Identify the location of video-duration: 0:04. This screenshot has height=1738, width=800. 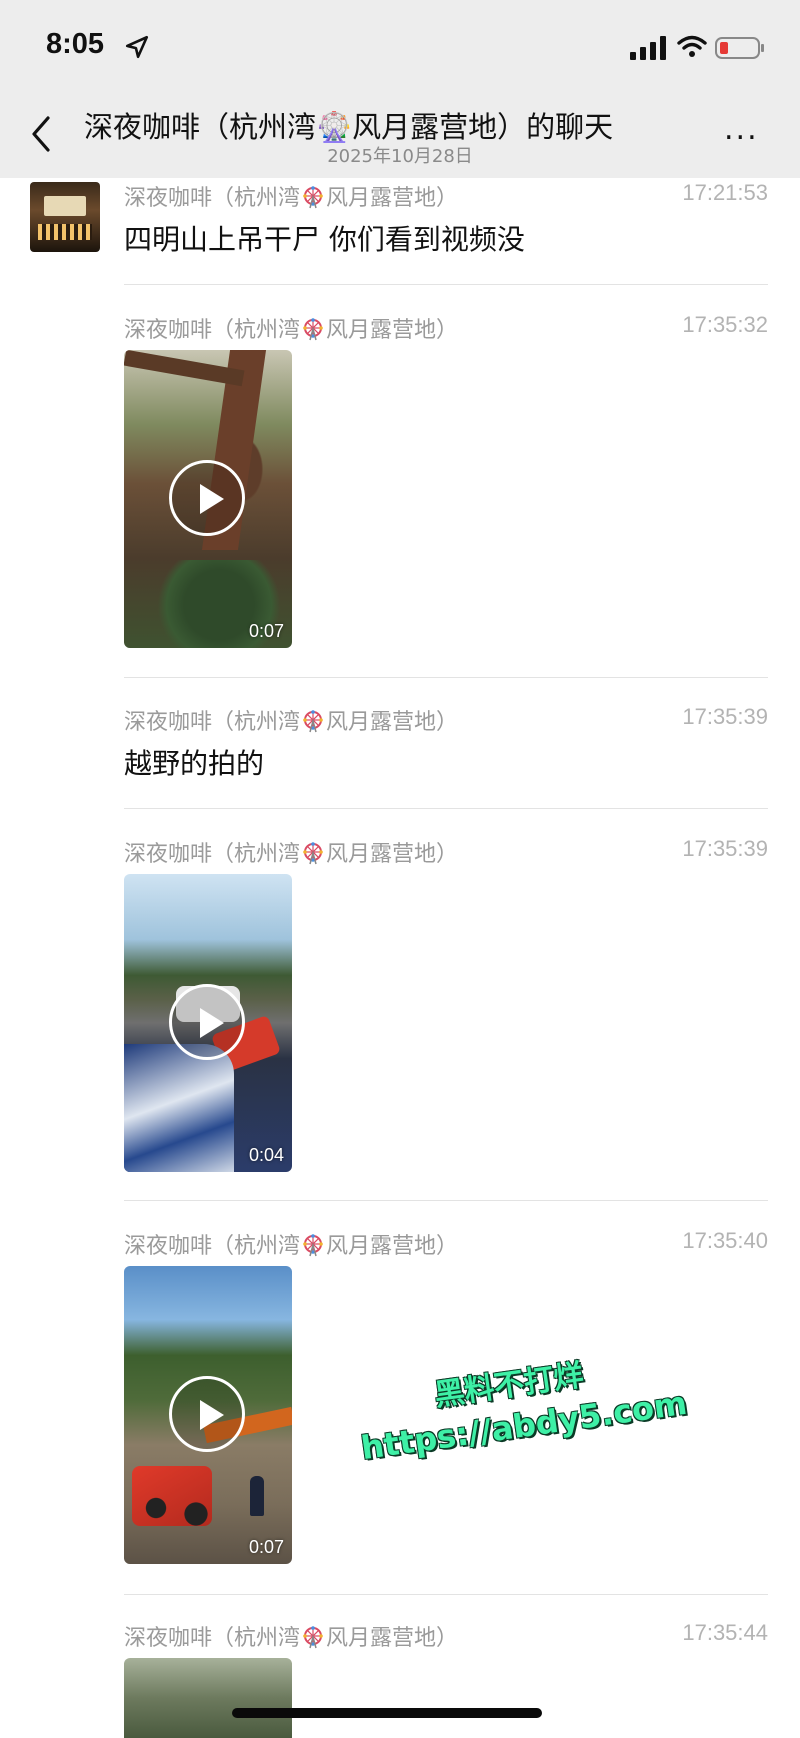
(266, 1155).